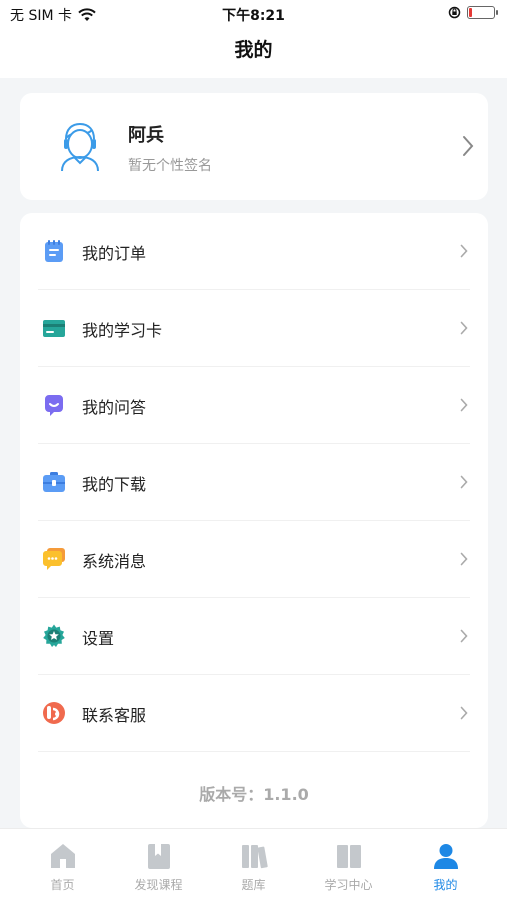 This screenshot has height=900, width=507. I want to click on qa-icon, so click(54, 405).